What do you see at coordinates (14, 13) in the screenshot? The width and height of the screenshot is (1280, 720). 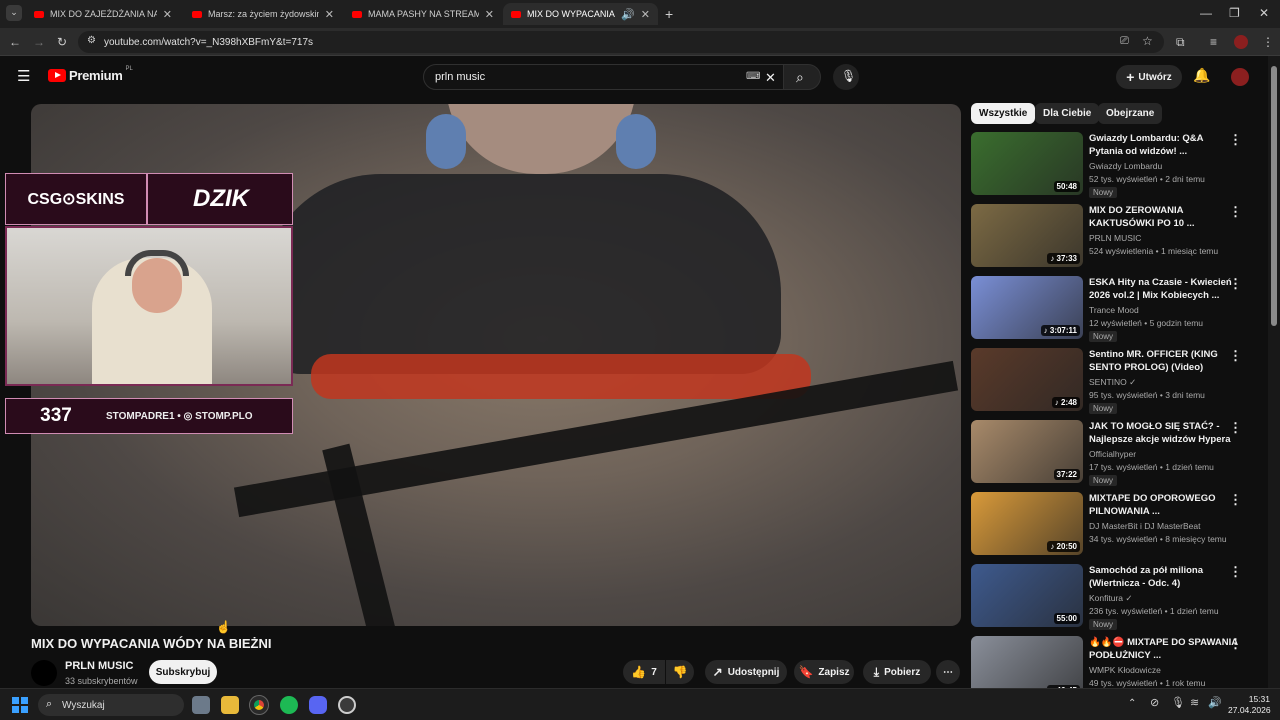 I see `tab-list-icon: ⌄` at bounding box center [14, 13].